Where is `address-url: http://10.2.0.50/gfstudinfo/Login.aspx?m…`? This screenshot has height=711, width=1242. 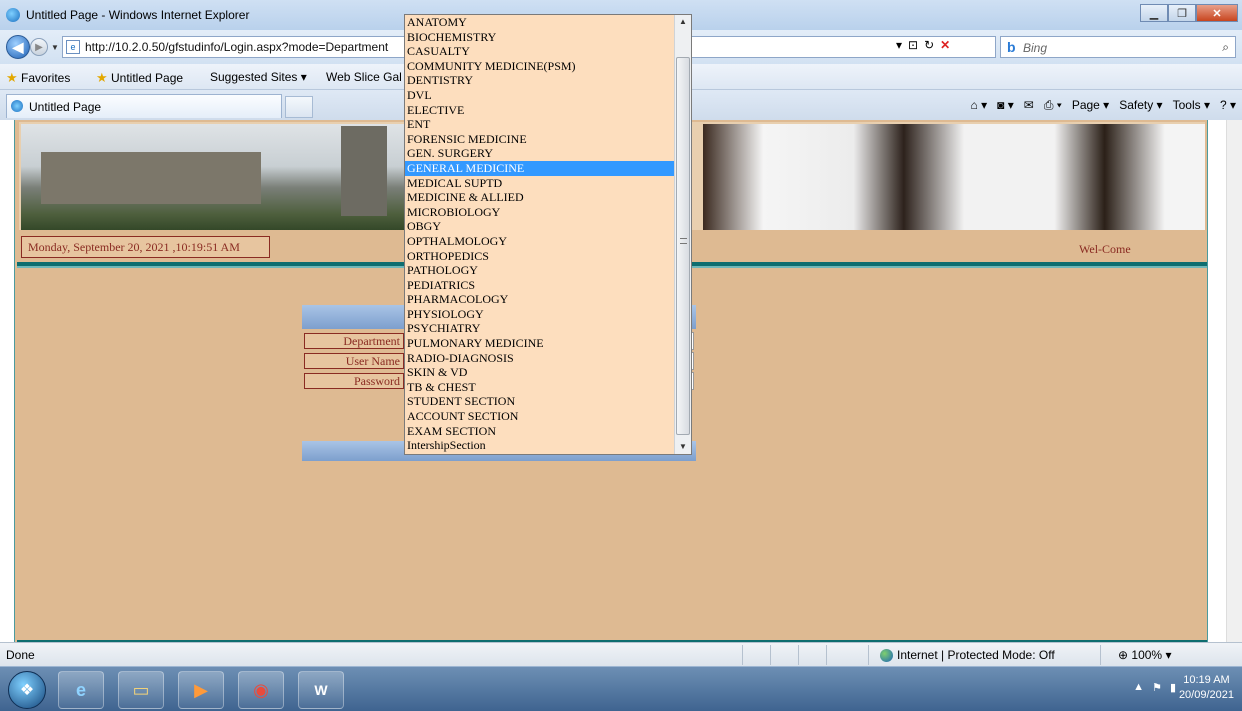
address-url: http://10.2.0.50/gfstudinfo/Login.aspx?m… is located at coordinates (237, 47).